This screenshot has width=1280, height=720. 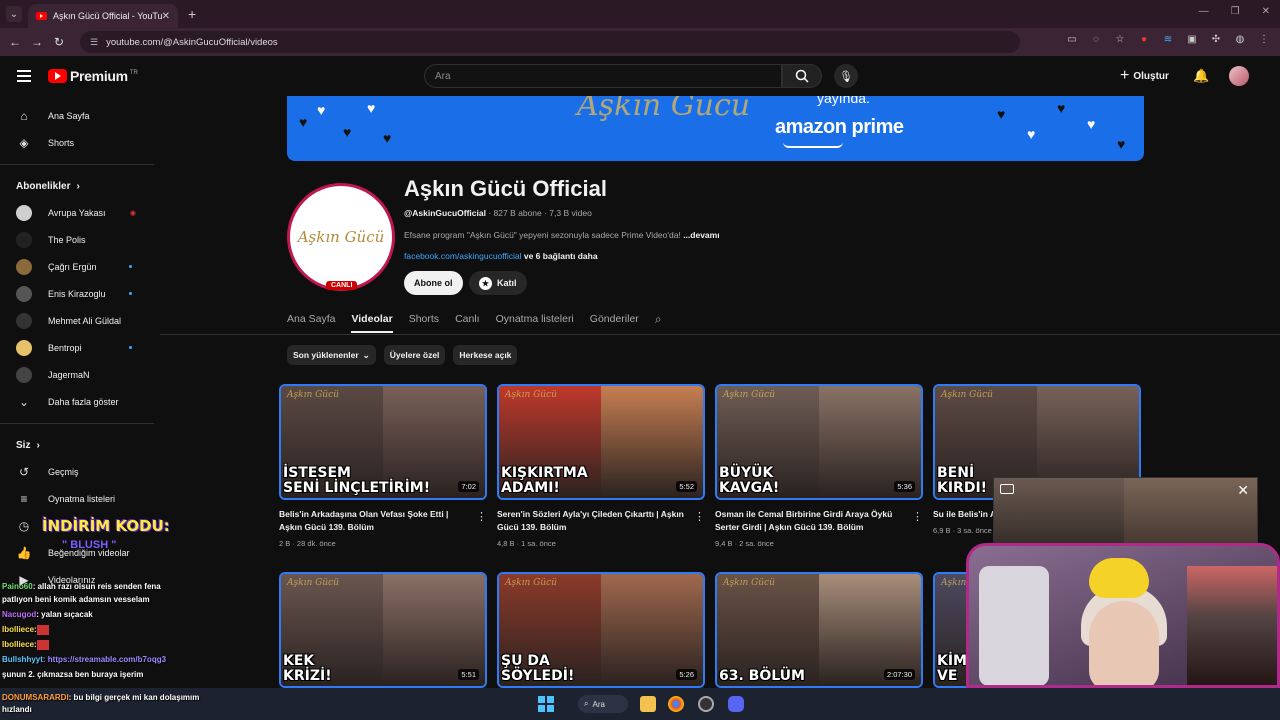 I want to click on extension-wave-icon: ≋, so click(x=1168, y=39).